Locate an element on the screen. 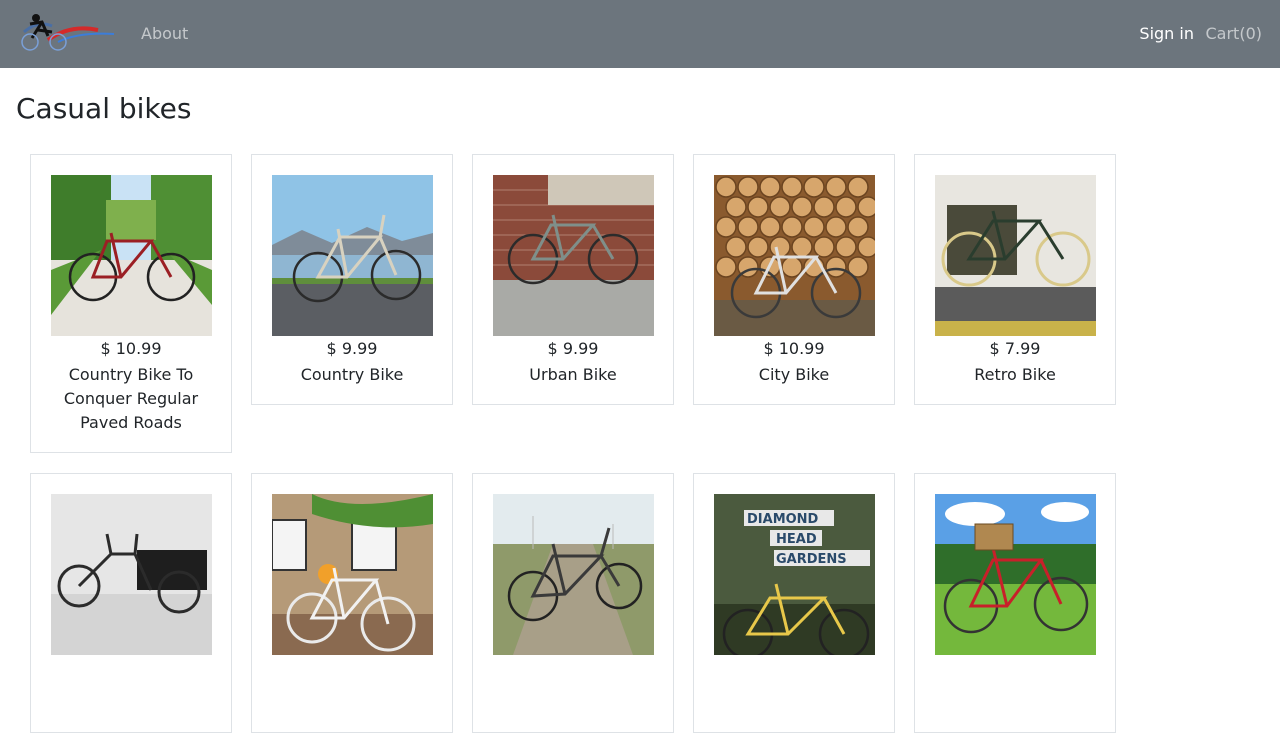 The image size is (1280, 733). brand-logo is located at coordinates (67, 33).